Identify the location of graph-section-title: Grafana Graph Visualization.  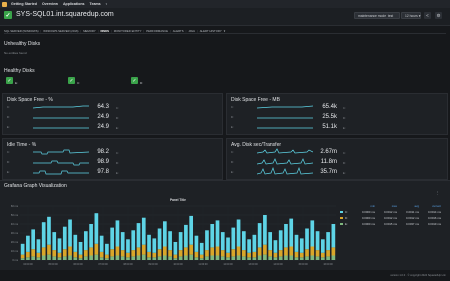
(35, 186).